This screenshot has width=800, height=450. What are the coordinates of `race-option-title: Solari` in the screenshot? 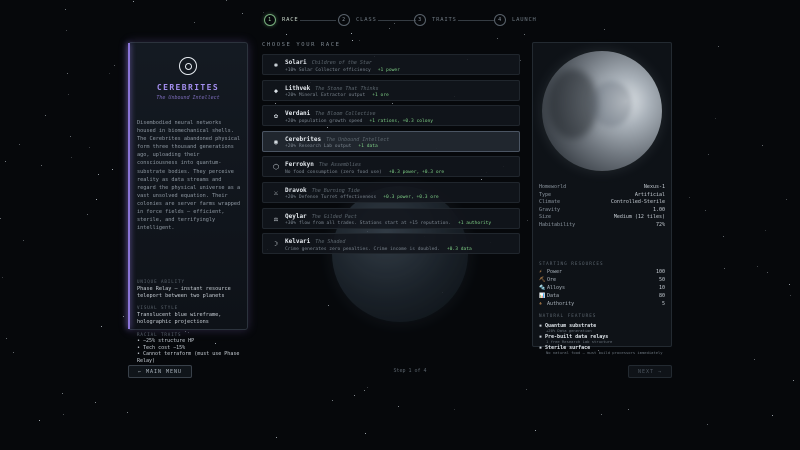 It's located at (296, 62).